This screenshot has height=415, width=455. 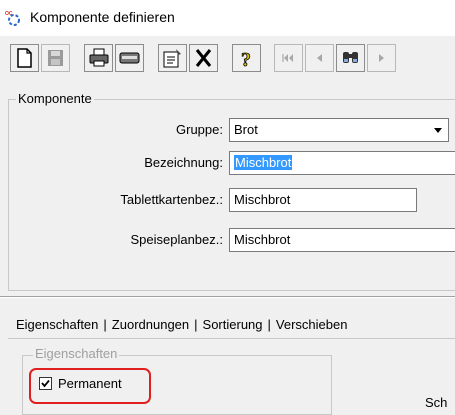 I want to click on properties-button, so click(x=172, y=58).